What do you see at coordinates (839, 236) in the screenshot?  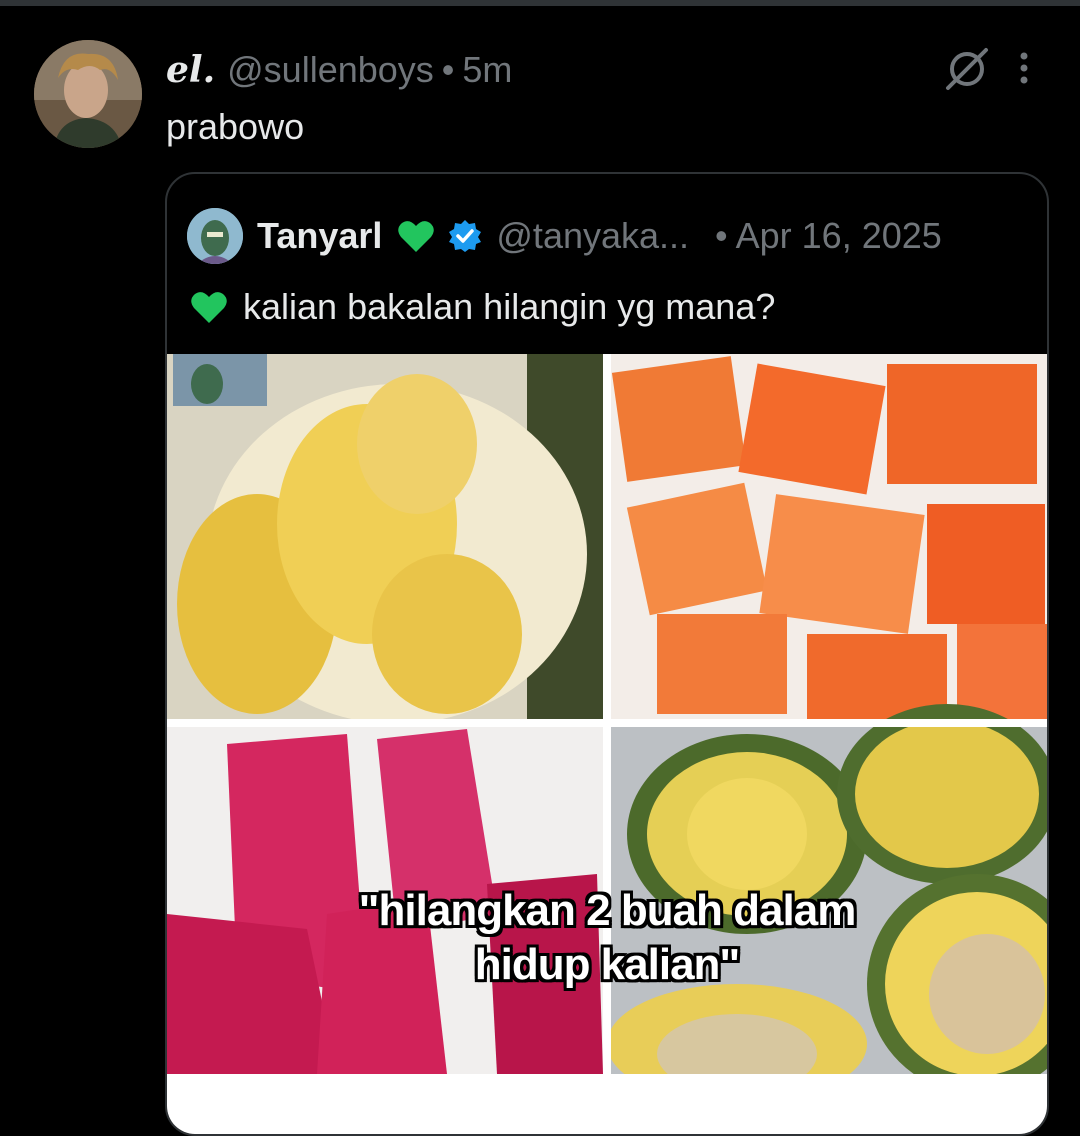 I see `quoted-date: Apr 16, 2025` at bounding box center [839, 236].